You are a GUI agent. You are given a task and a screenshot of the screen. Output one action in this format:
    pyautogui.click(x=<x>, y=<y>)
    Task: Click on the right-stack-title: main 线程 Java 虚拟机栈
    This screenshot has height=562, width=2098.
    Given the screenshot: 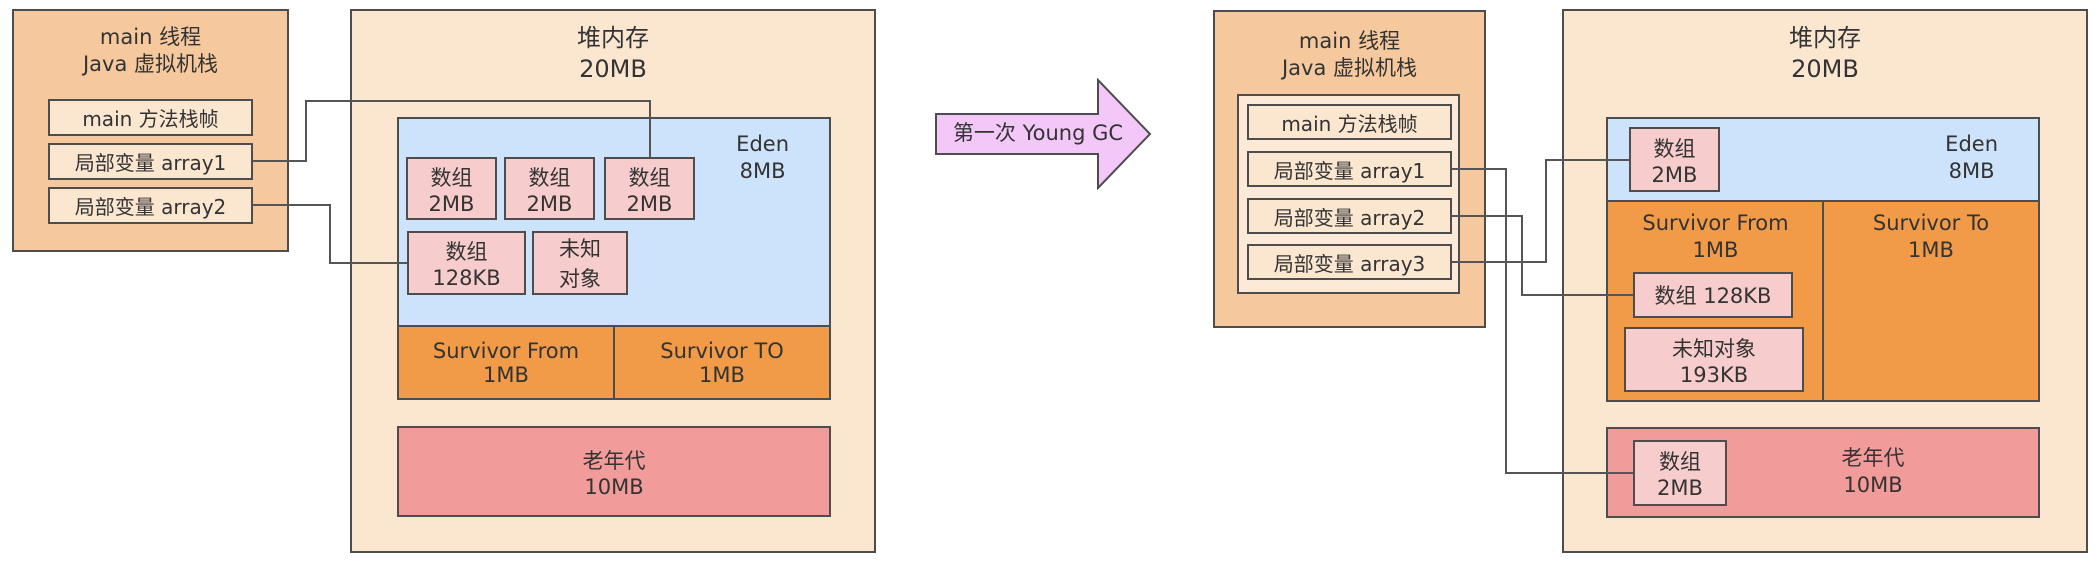 What is the action you would take?
    pyautogui.click(x=1349, y=55)
    